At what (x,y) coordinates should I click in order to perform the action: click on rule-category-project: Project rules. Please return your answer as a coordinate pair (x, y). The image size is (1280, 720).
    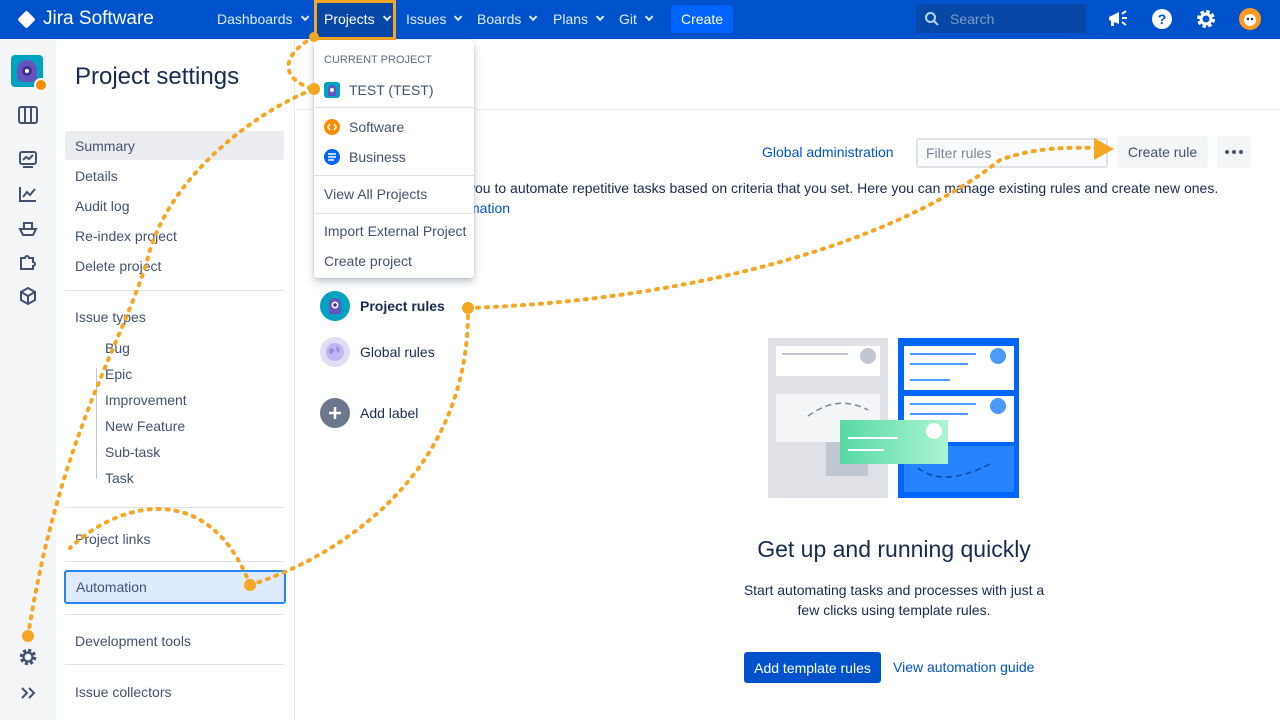
    Looking at the image, I should click on (382, 306).